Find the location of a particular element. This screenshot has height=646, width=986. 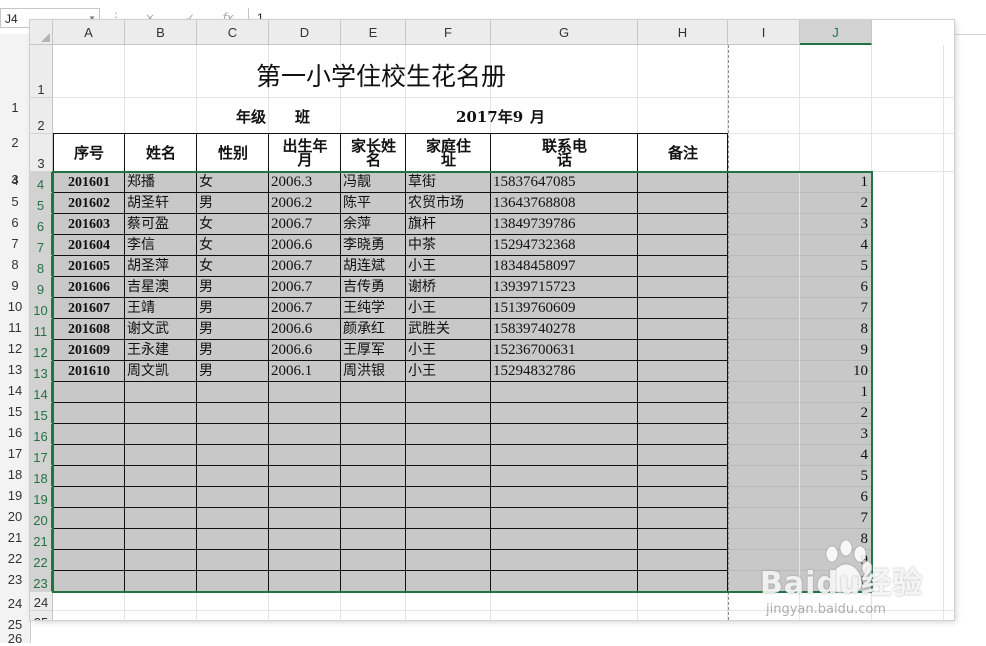

header-text: 家长姓 名 is located at coordinates (373, 153).